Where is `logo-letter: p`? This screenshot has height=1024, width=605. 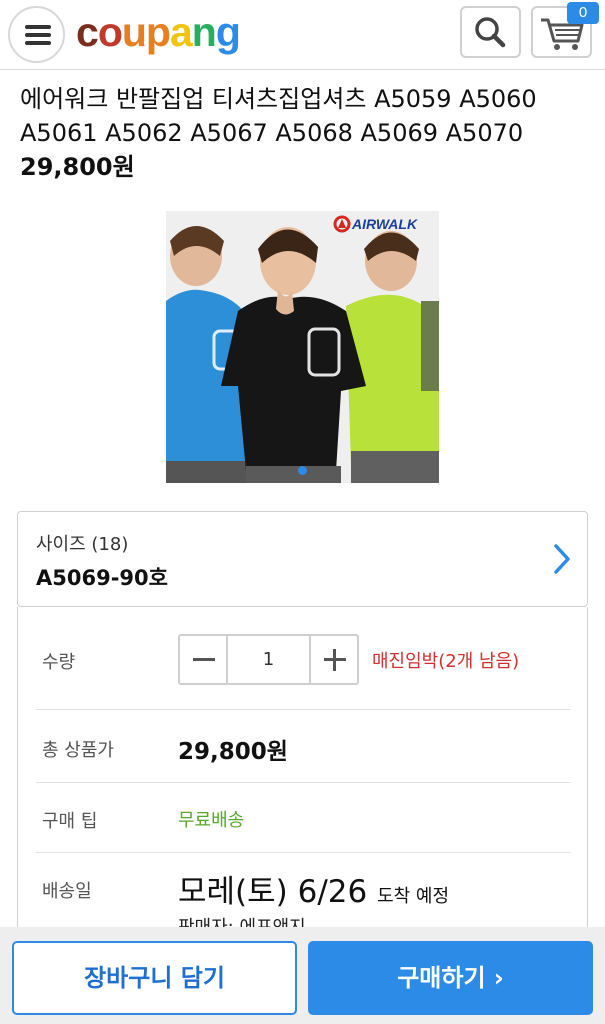 logo-letter: p is located at coordinates (158, 32).